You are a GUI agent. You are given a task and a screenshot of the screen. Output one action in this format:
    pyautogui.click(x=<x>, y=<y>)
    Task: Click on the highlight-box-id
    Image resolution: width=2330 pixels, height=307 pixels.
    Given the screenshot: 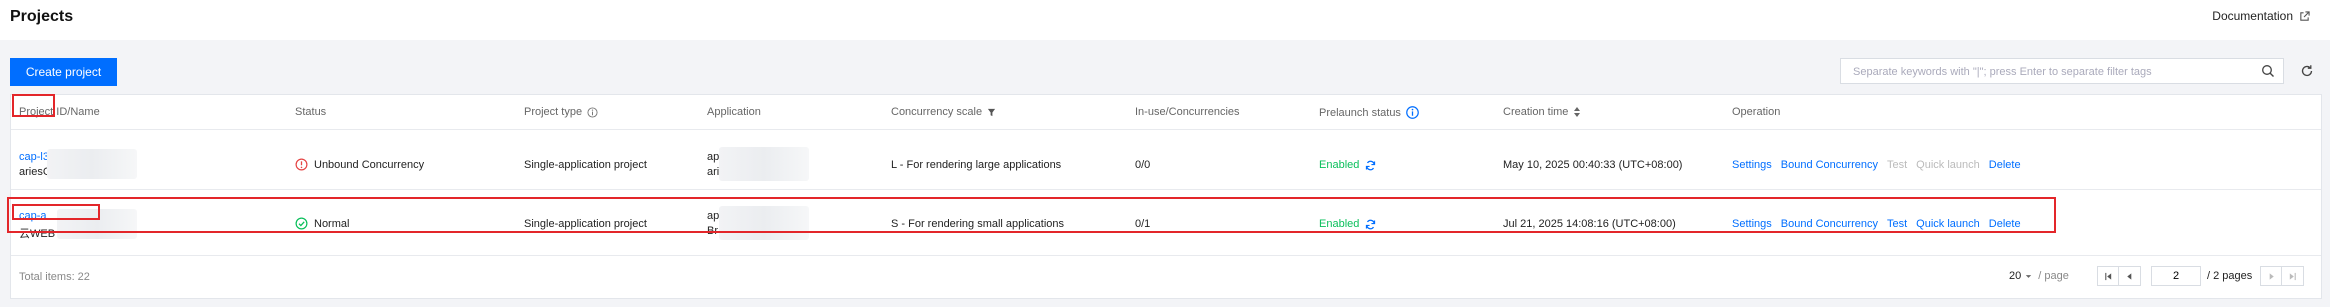 What is the action you would take?
    pyautogui.click(x=56, y=212)
    